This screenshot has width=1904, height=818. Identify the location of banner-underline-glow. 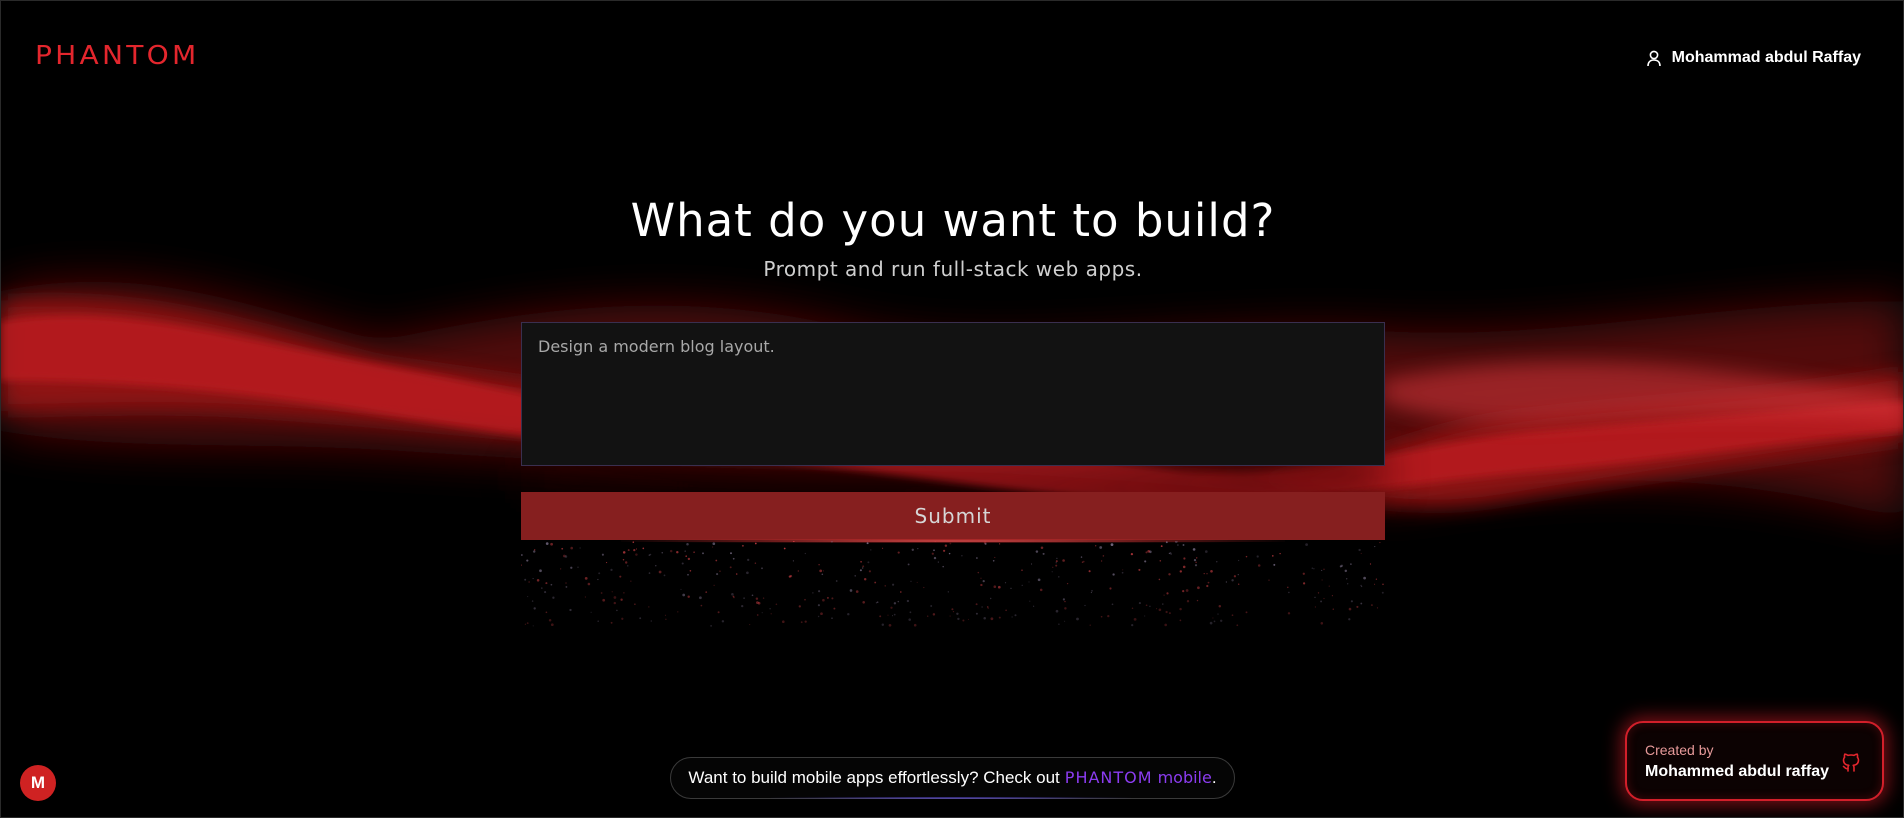
(951, 798).